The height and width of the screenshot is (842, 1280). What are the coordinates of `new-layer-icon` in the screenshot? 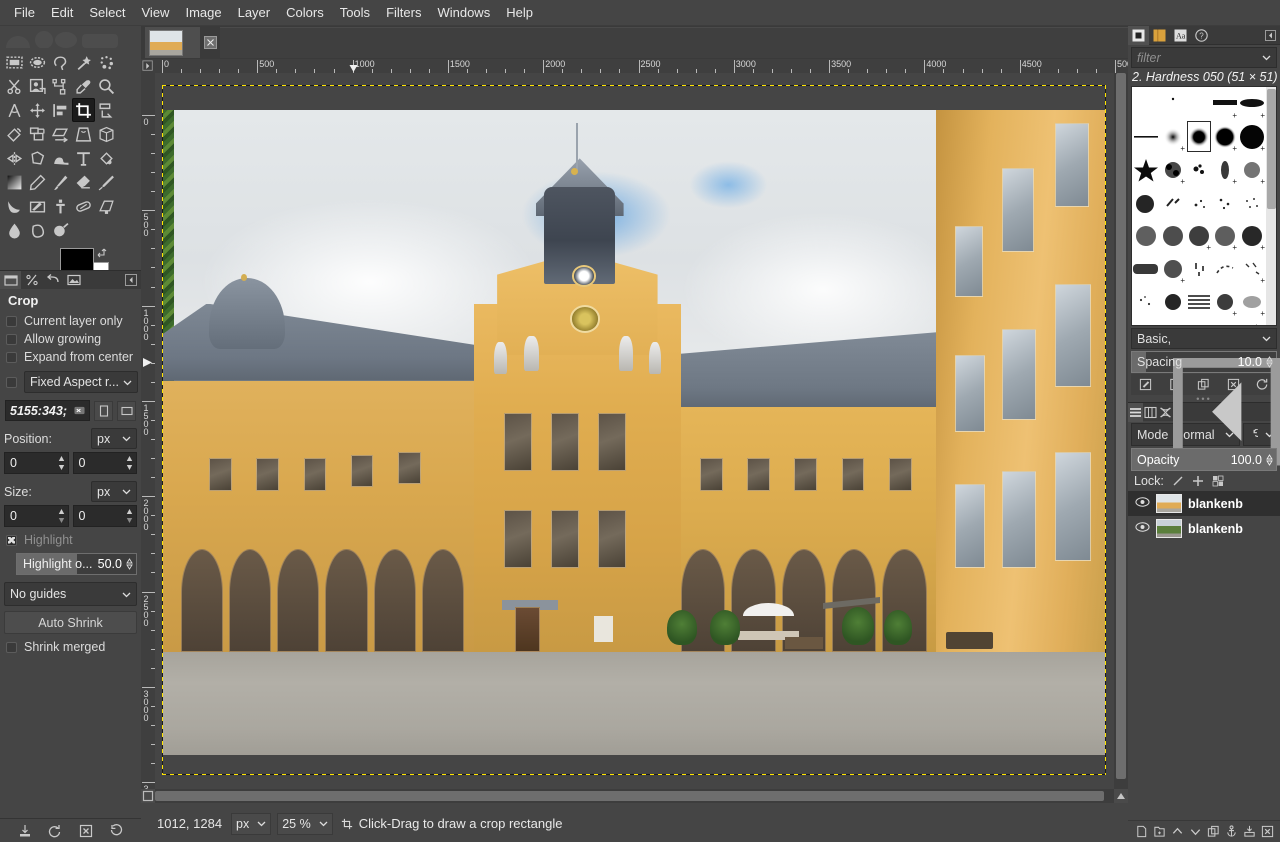 It's located at (1141, 831).